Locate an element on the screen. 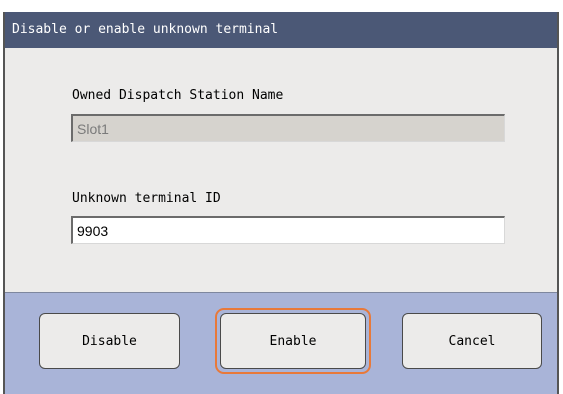 The image size is (563, 394). disable-button: Disable is located at coordinates (109, 341).